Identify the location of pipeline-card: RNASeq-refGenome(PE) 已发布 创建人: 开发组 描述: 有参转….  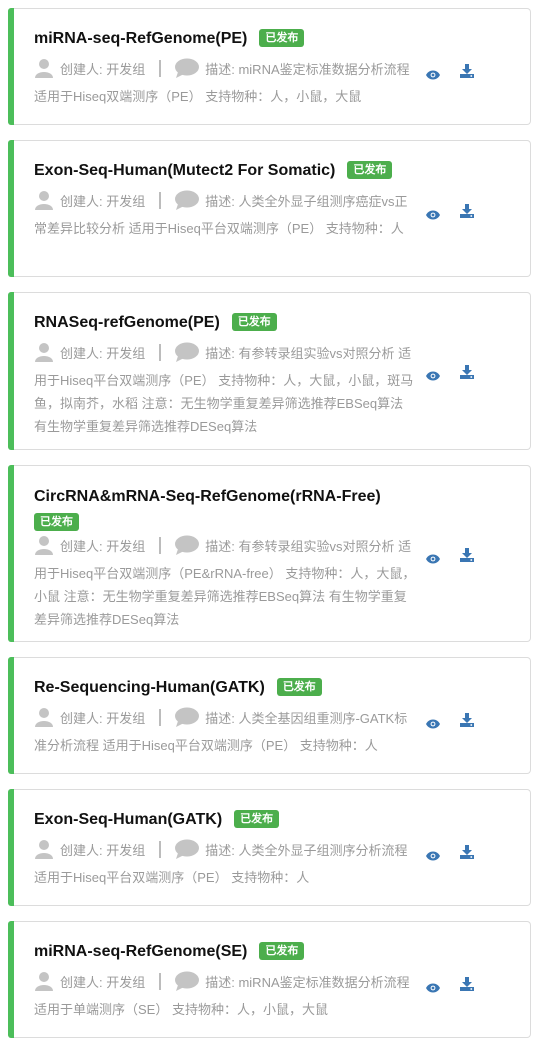
(269, 371).